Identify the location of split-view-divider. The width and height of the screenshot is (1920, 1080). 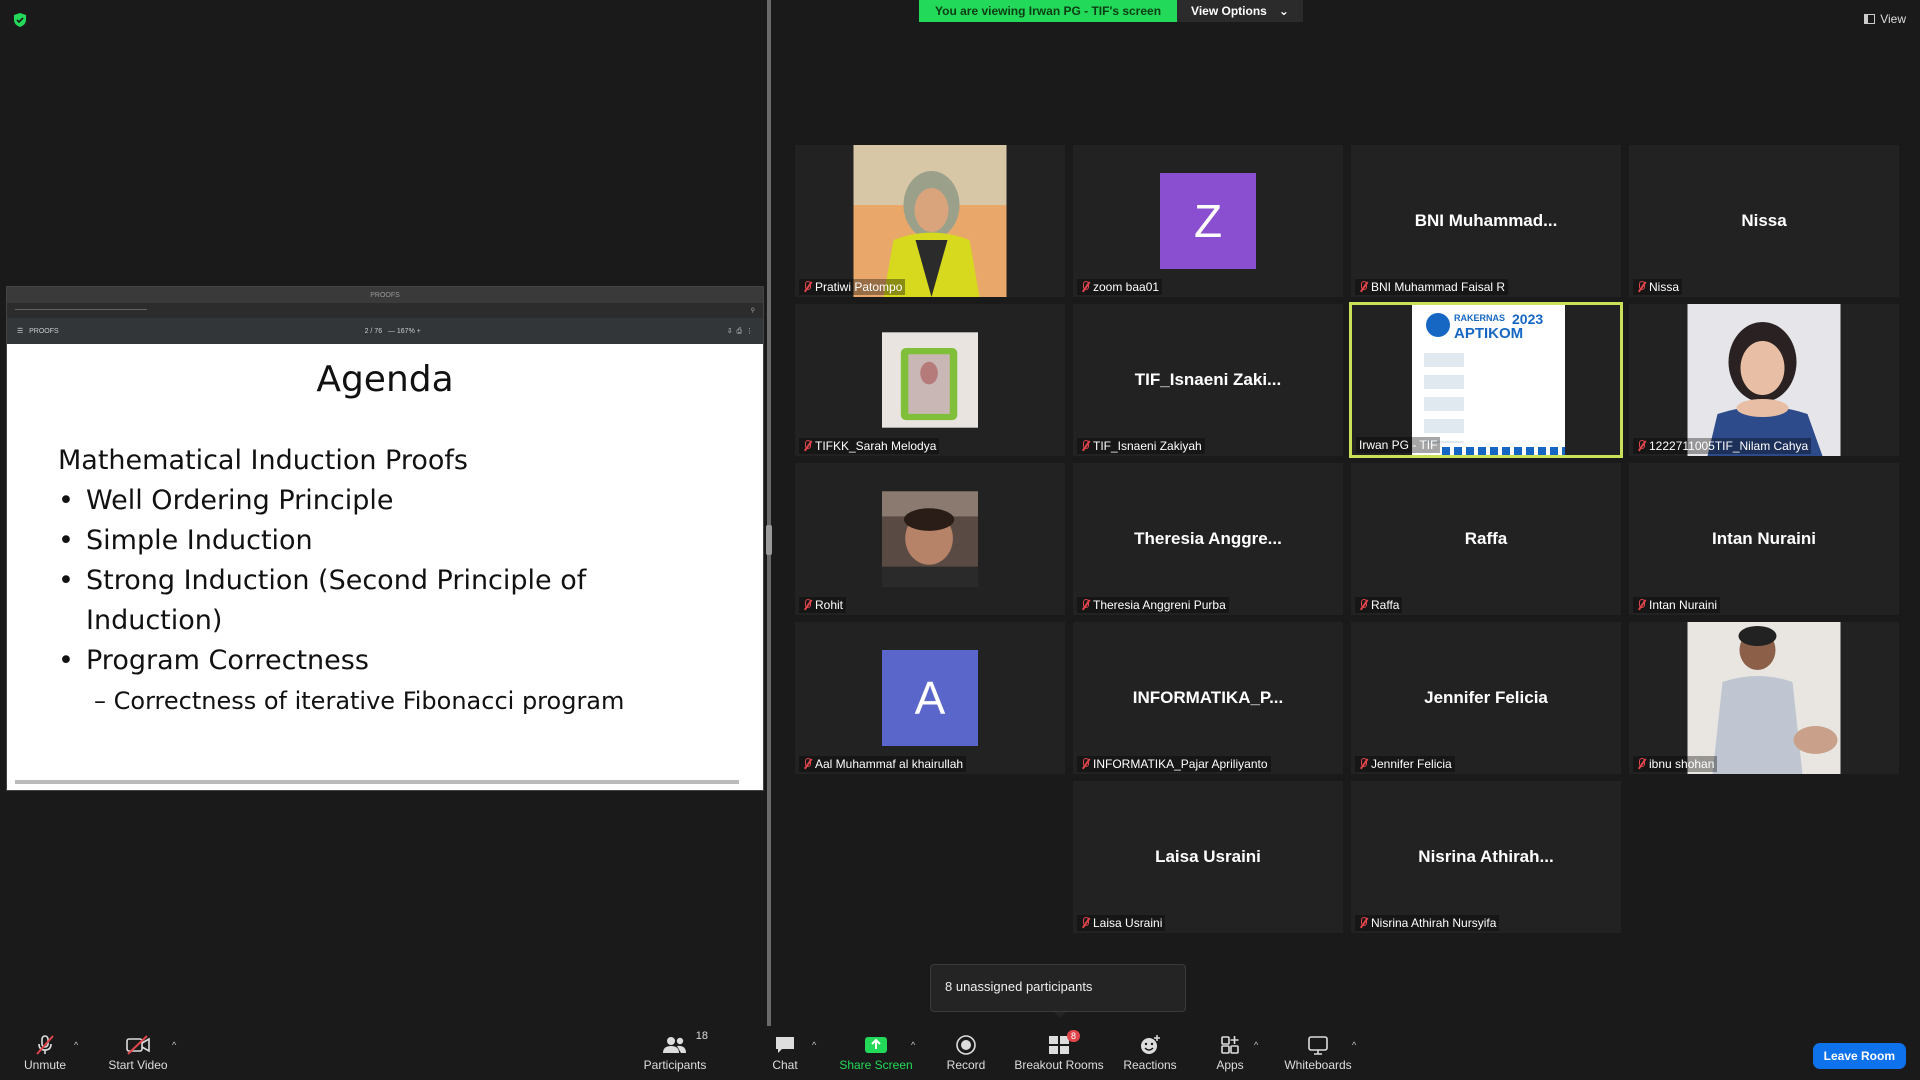
(769, 515).